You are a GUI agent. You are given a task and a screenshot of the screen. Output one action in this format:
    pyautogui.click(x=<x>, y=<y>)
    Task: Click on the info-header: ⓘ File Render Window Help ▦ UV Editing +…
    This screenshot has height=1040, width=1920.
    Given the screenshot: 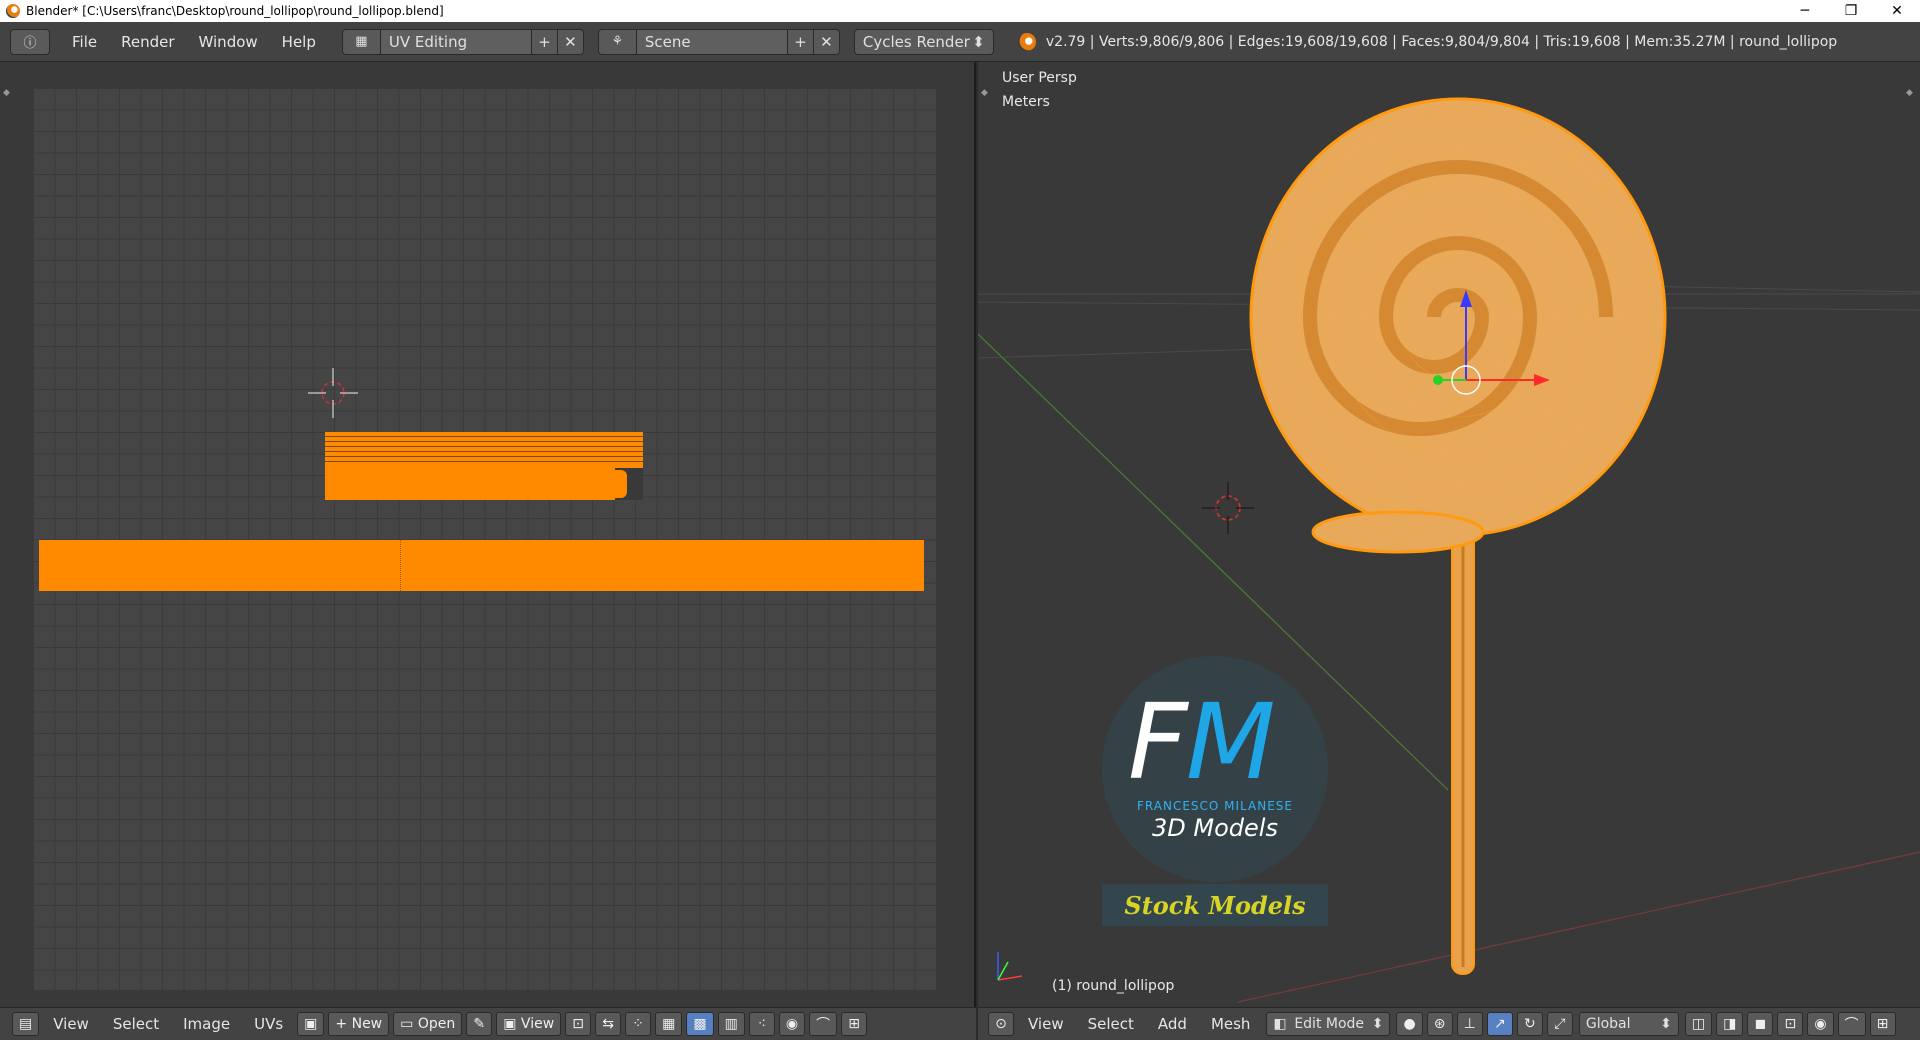 What is the action you would take?
    pyautogui.click(x=960, y=42)
    